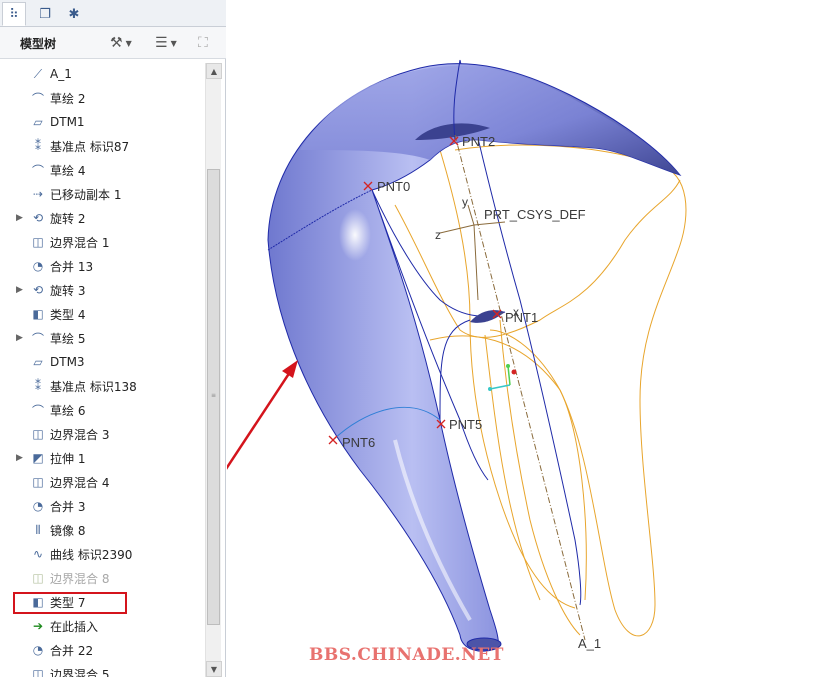 The height and width of the screenshot is (677, 815). Describe the element at coordinates (38, 554) in the screenshot. I see `curve-icon: ∿` at that location.